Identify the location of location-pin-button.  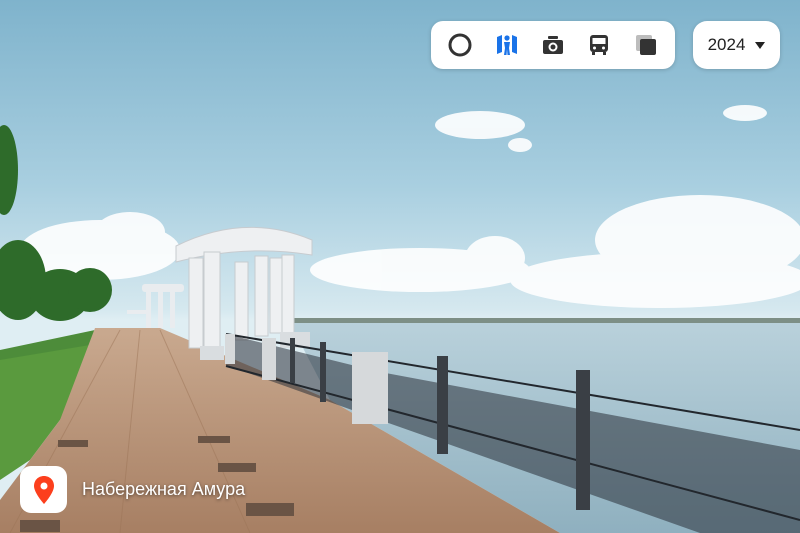
(43, 489).